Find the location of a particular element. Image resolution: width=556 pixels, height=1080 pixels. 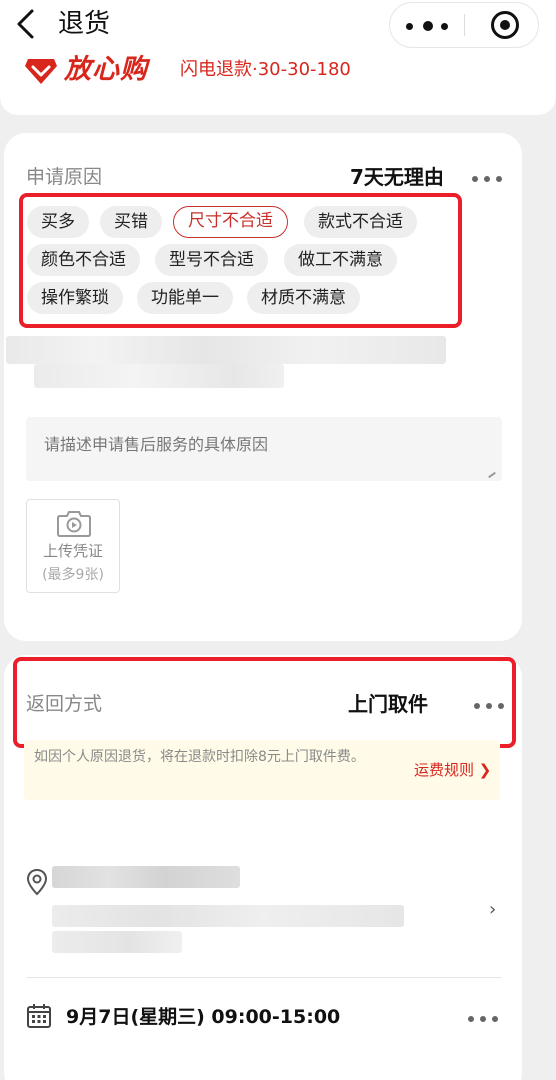

resize-handle is located at coordinates (492, 475).